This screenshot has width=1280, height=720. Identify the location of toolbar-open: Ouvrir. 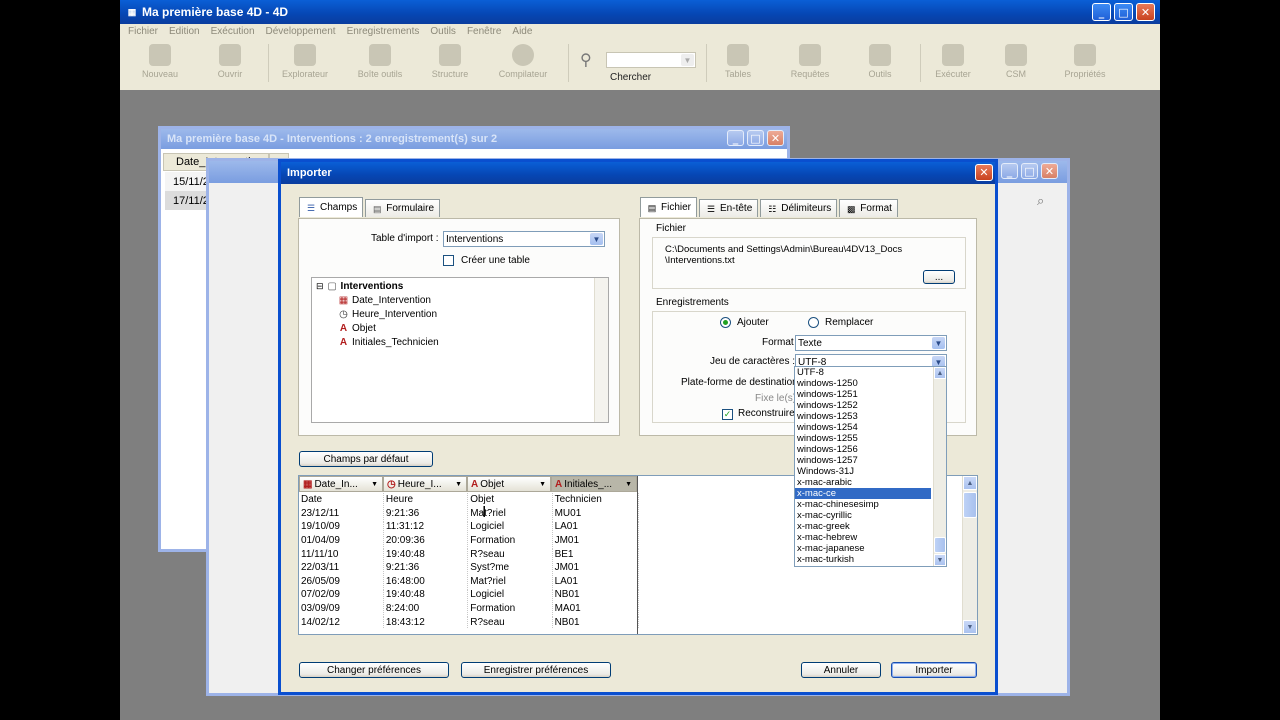
(230, 60).